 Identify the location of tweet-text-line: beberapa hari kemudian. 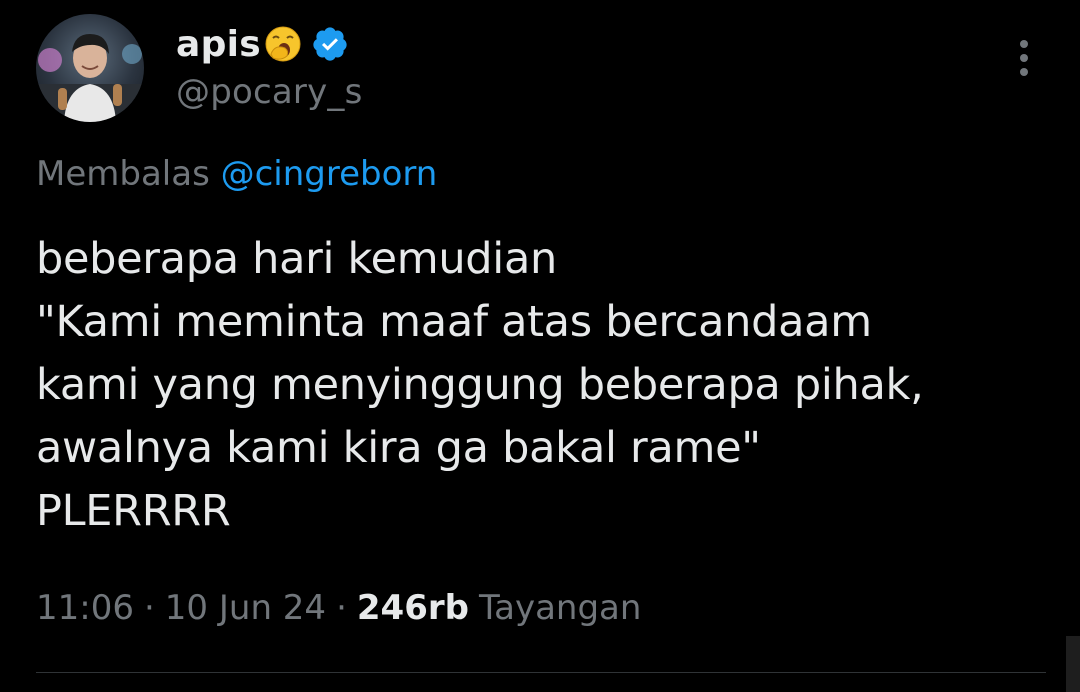
(296, 259).